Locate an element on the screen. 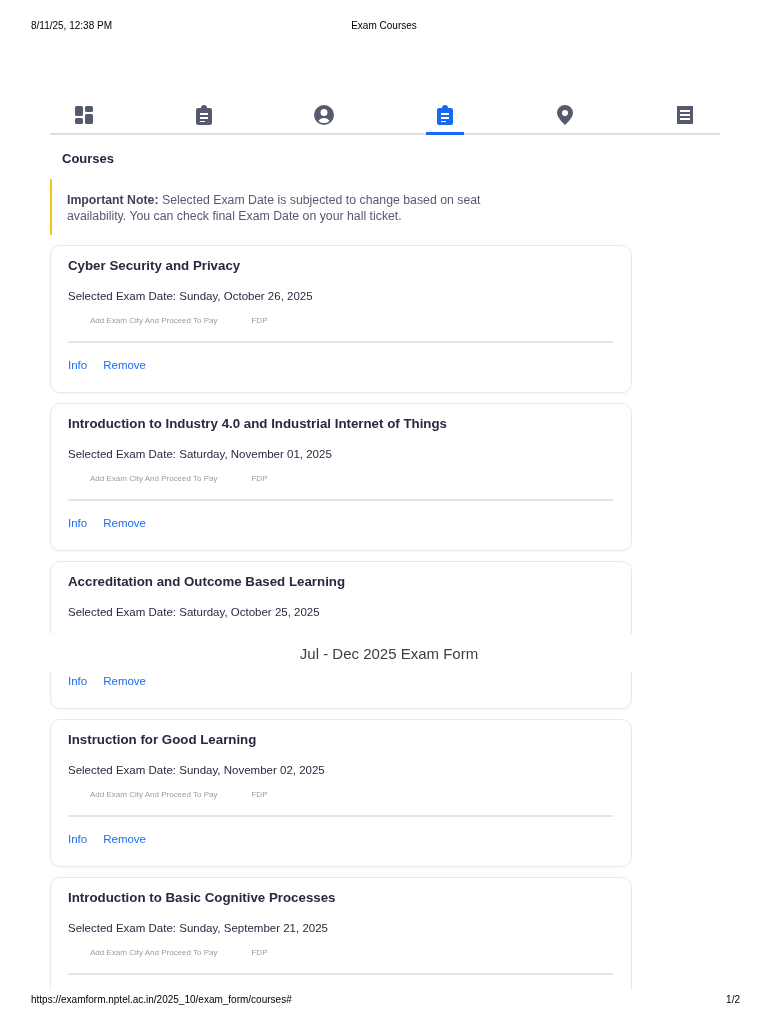 The width and height of the screenshot is (768, 1024). exam-date: Selected Exam Date: Saturday, November 01, 2025 is located at coordinates (200, 454).